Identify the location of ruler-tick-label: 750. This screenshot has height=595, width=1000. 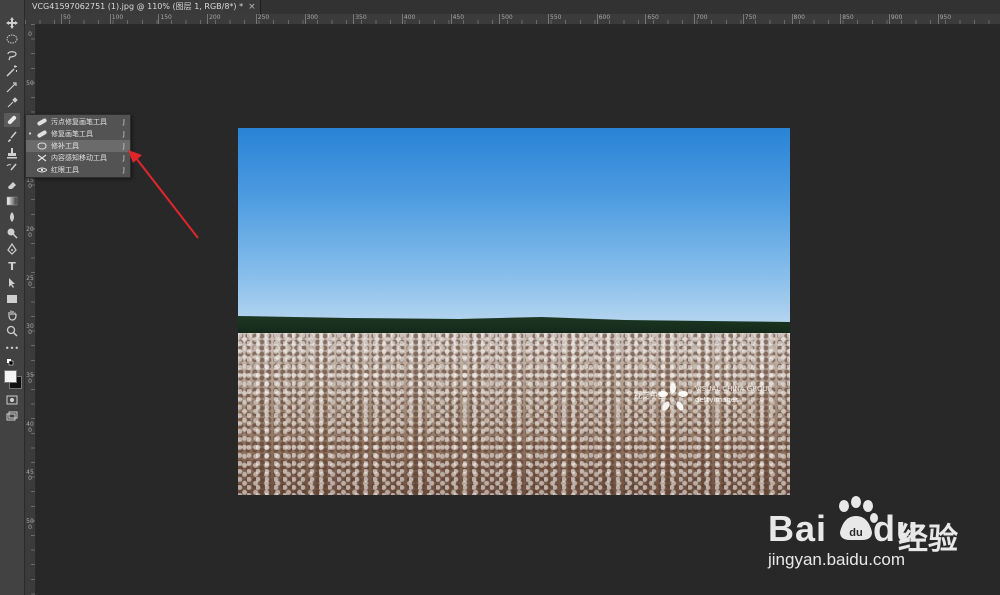
(749, 19).